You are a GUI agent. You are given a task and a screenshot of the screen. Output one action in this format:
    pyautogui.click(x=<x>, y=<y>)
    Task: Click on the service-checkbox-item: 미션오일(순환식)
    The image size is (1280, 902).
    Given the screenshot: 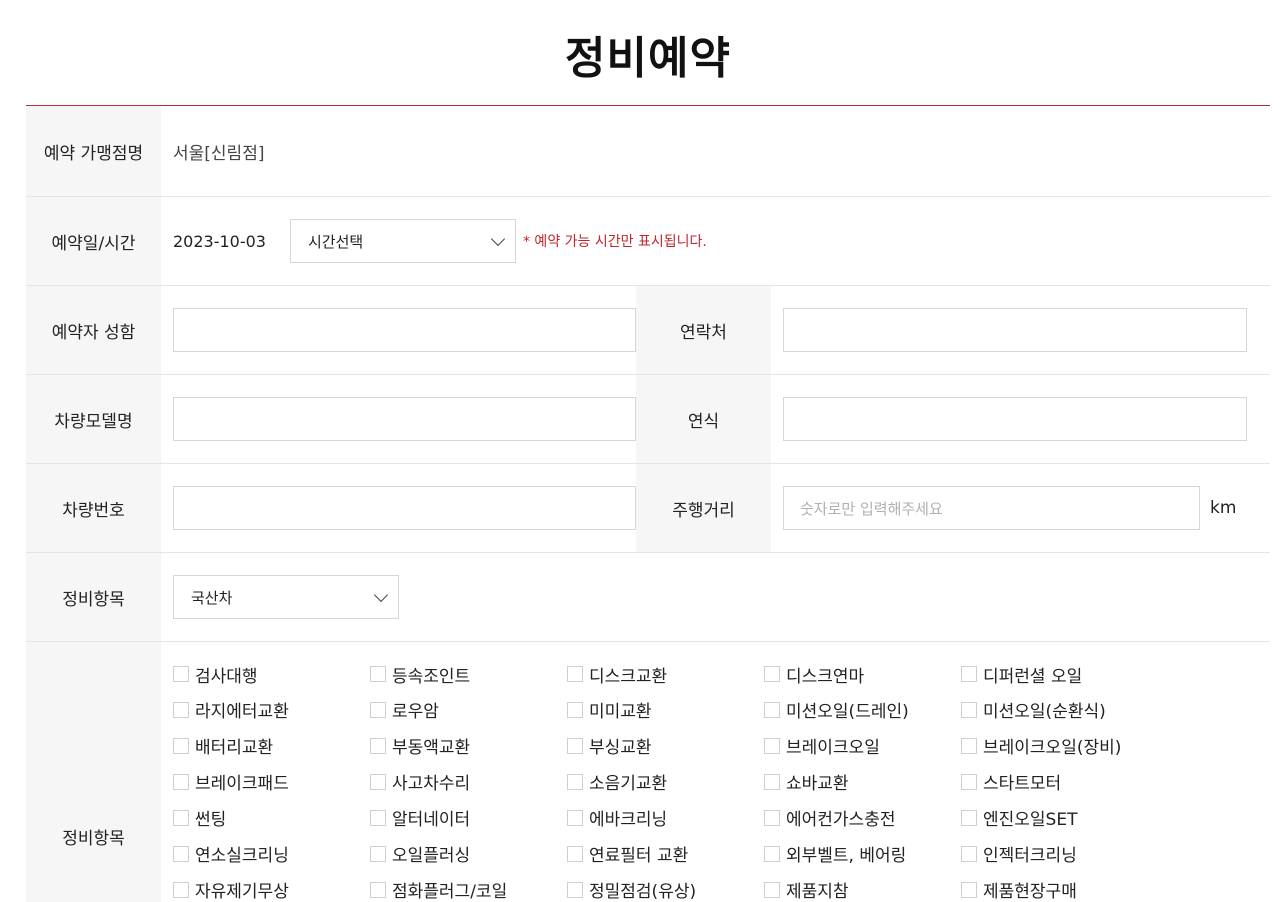 What is the action you would take?
    pyautogui.click(x=1059, y=710)
    